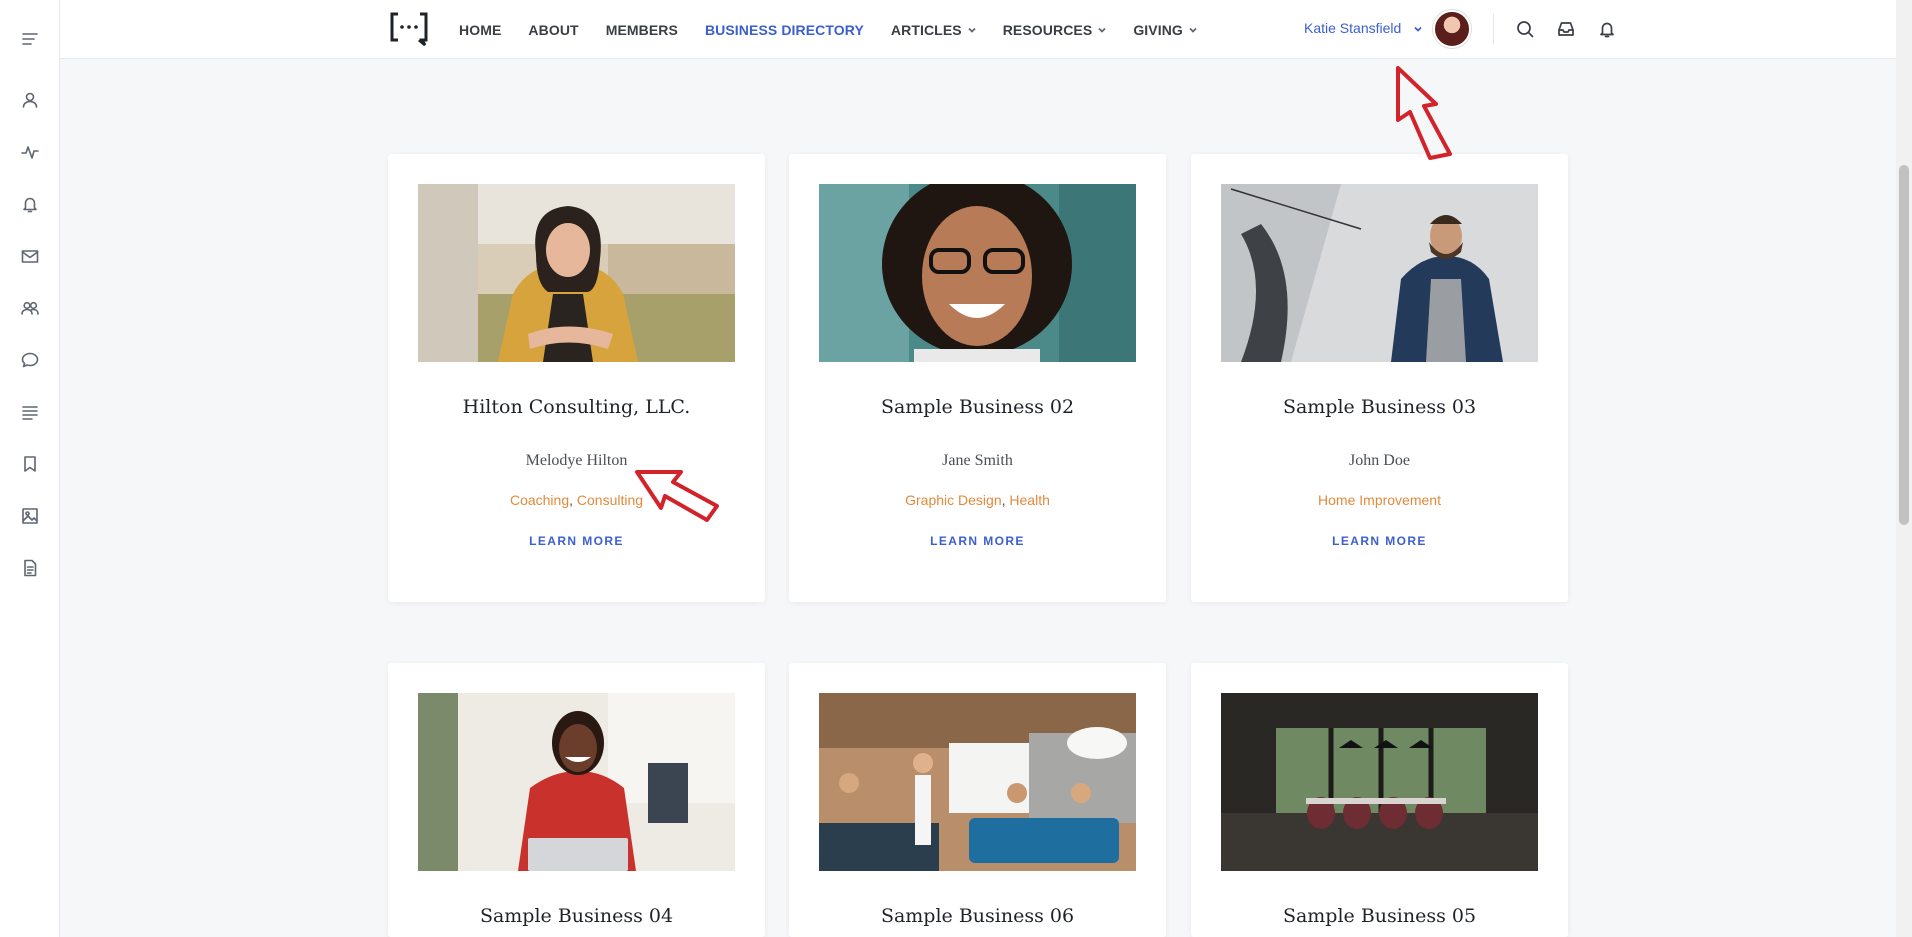 The height and width of the screenshot is (937, 1912). What do you see at coordinates (30, 516) in the screenshot?
I see `image-icon` at bounding box center [30, 516].